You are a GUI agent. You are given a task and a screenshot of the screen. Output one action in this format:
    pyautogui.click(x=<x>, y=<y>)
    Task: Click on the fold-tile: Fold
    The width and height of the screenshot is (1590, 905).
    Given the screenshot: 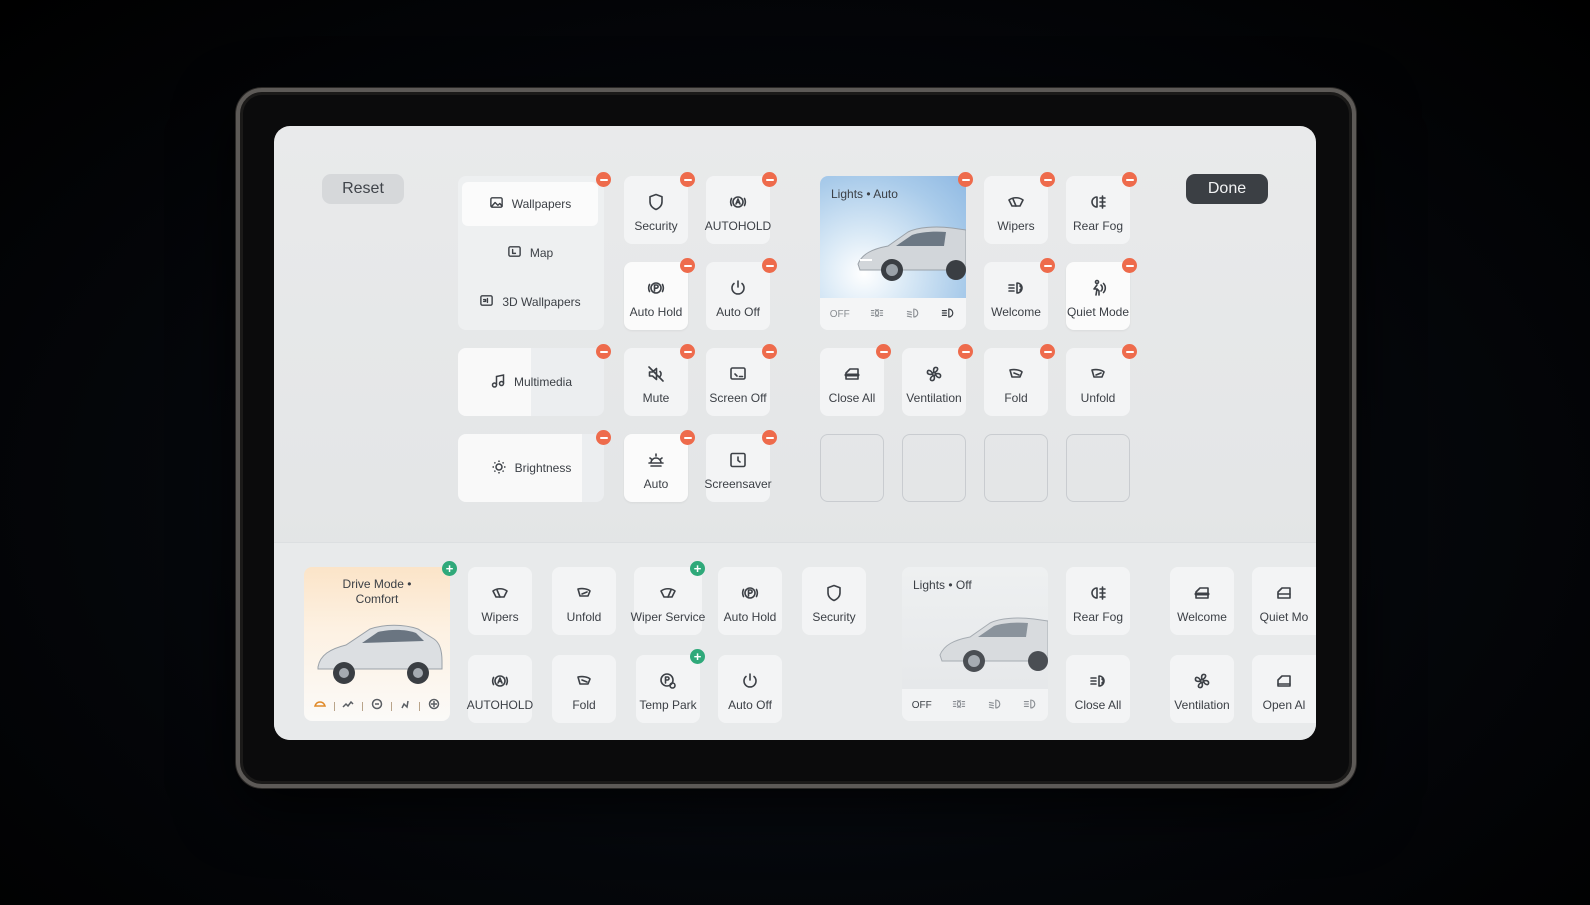 What is the action you would take?
    pyautogui.click(x=1016, y=382)
    